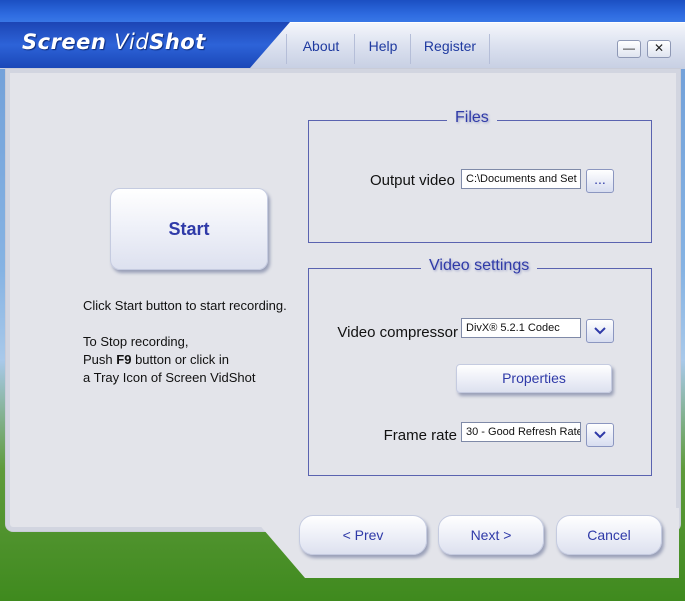 The image size is (685, 601). What do you see at coordinates (521, 179) in the screenshot?
I see `output-video-field: C:\Documents and Set` at bounding box center [521, 179].